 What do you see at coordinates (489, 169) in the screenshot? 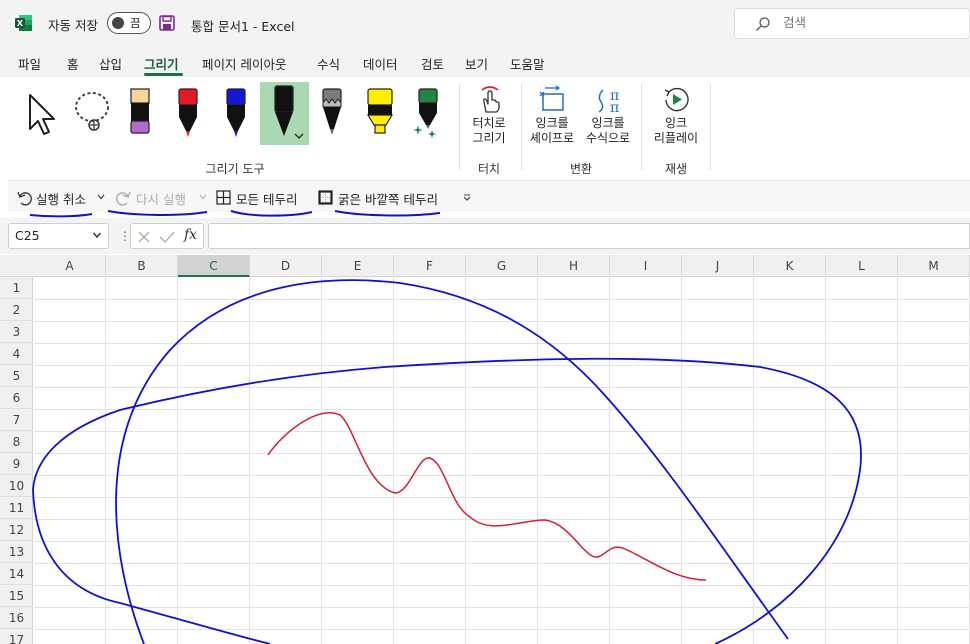
I see `touch-group-label: 터치` at bounding box center [489, 169].